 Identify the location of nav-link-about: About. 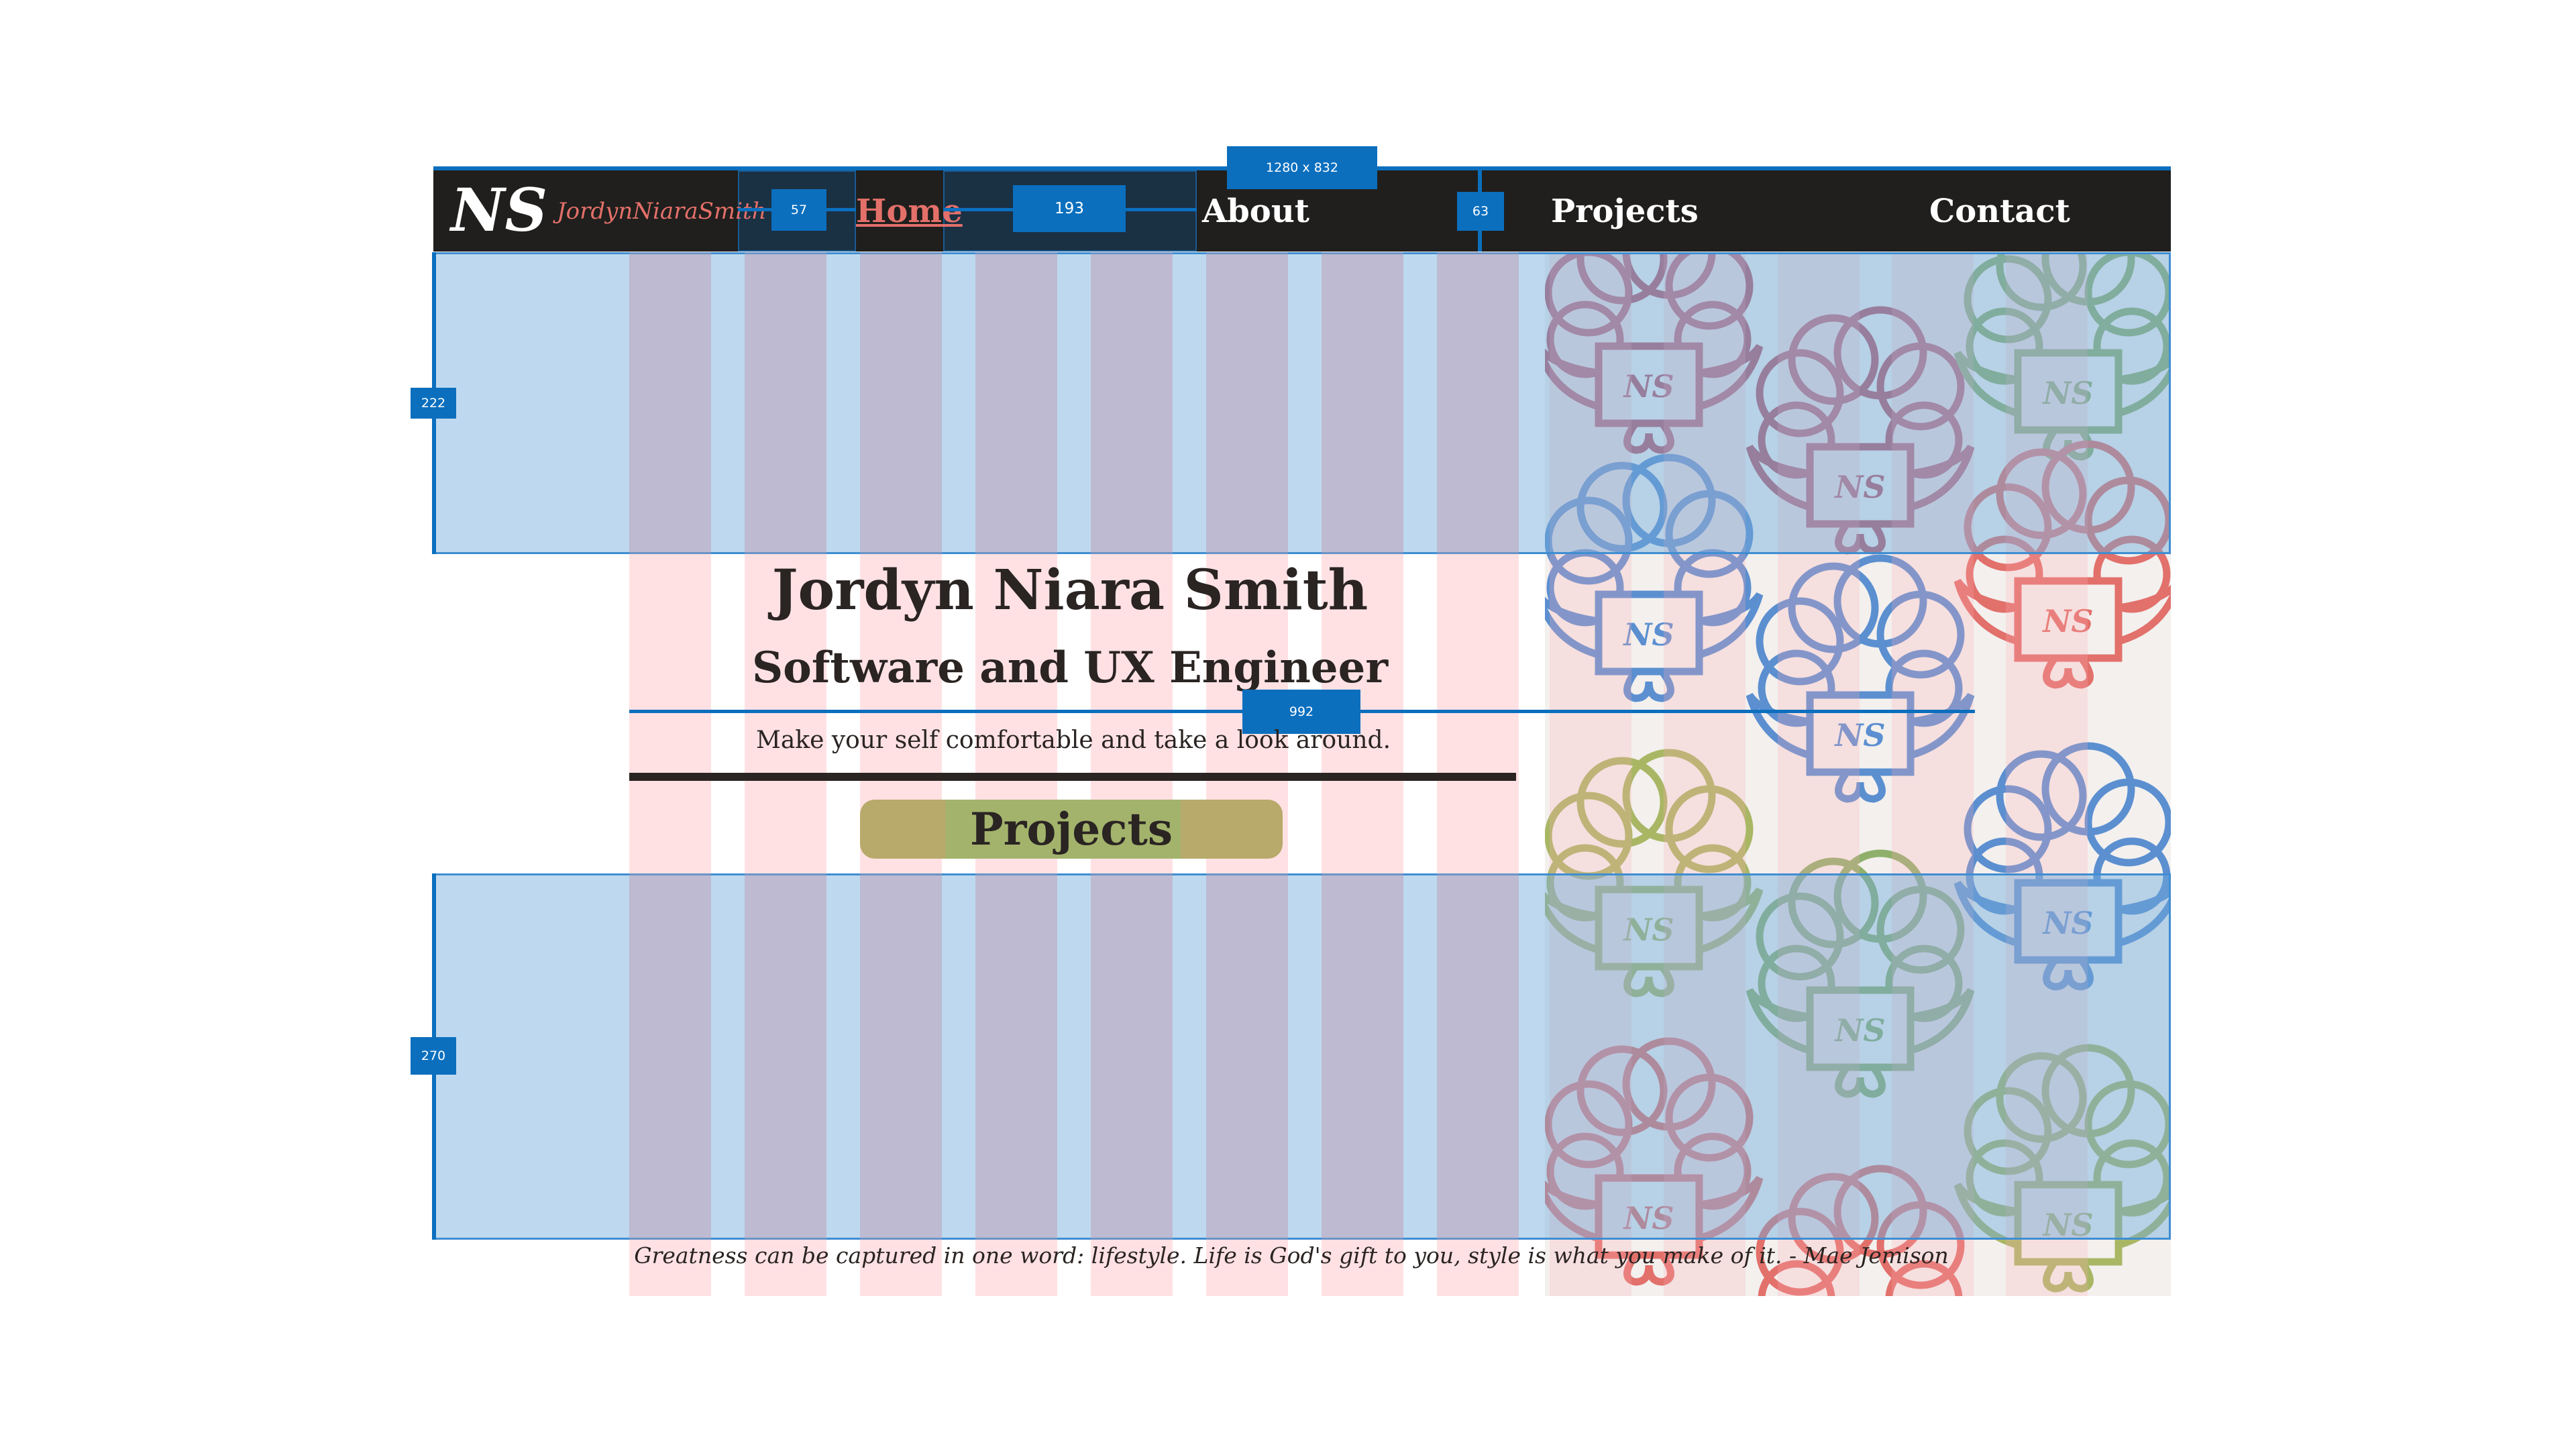
(1255, 211).